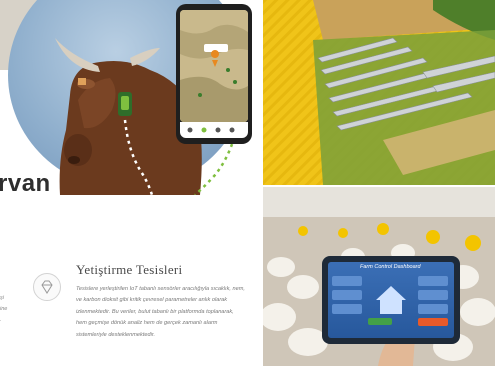 The image size is (495, 366). I want to click on map-view, so click(214, 66).